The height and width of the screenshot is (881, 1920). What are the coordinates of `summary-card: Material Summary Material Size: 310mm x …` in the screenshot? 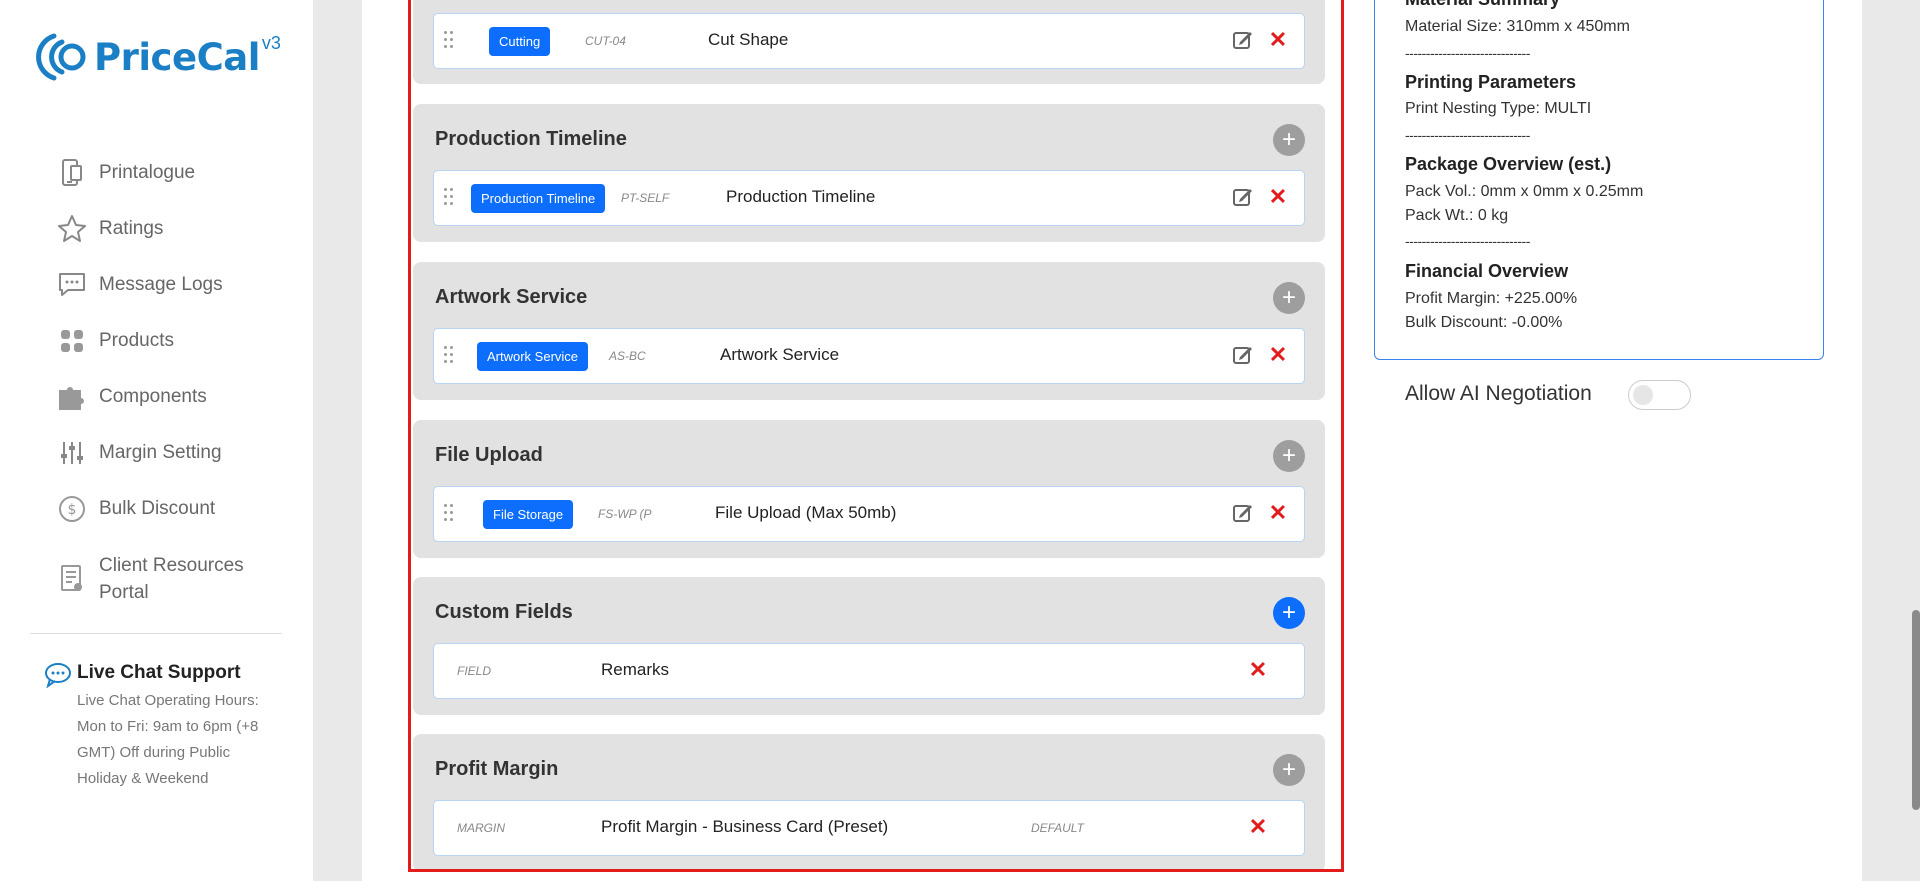 It's located at (1599, 180).